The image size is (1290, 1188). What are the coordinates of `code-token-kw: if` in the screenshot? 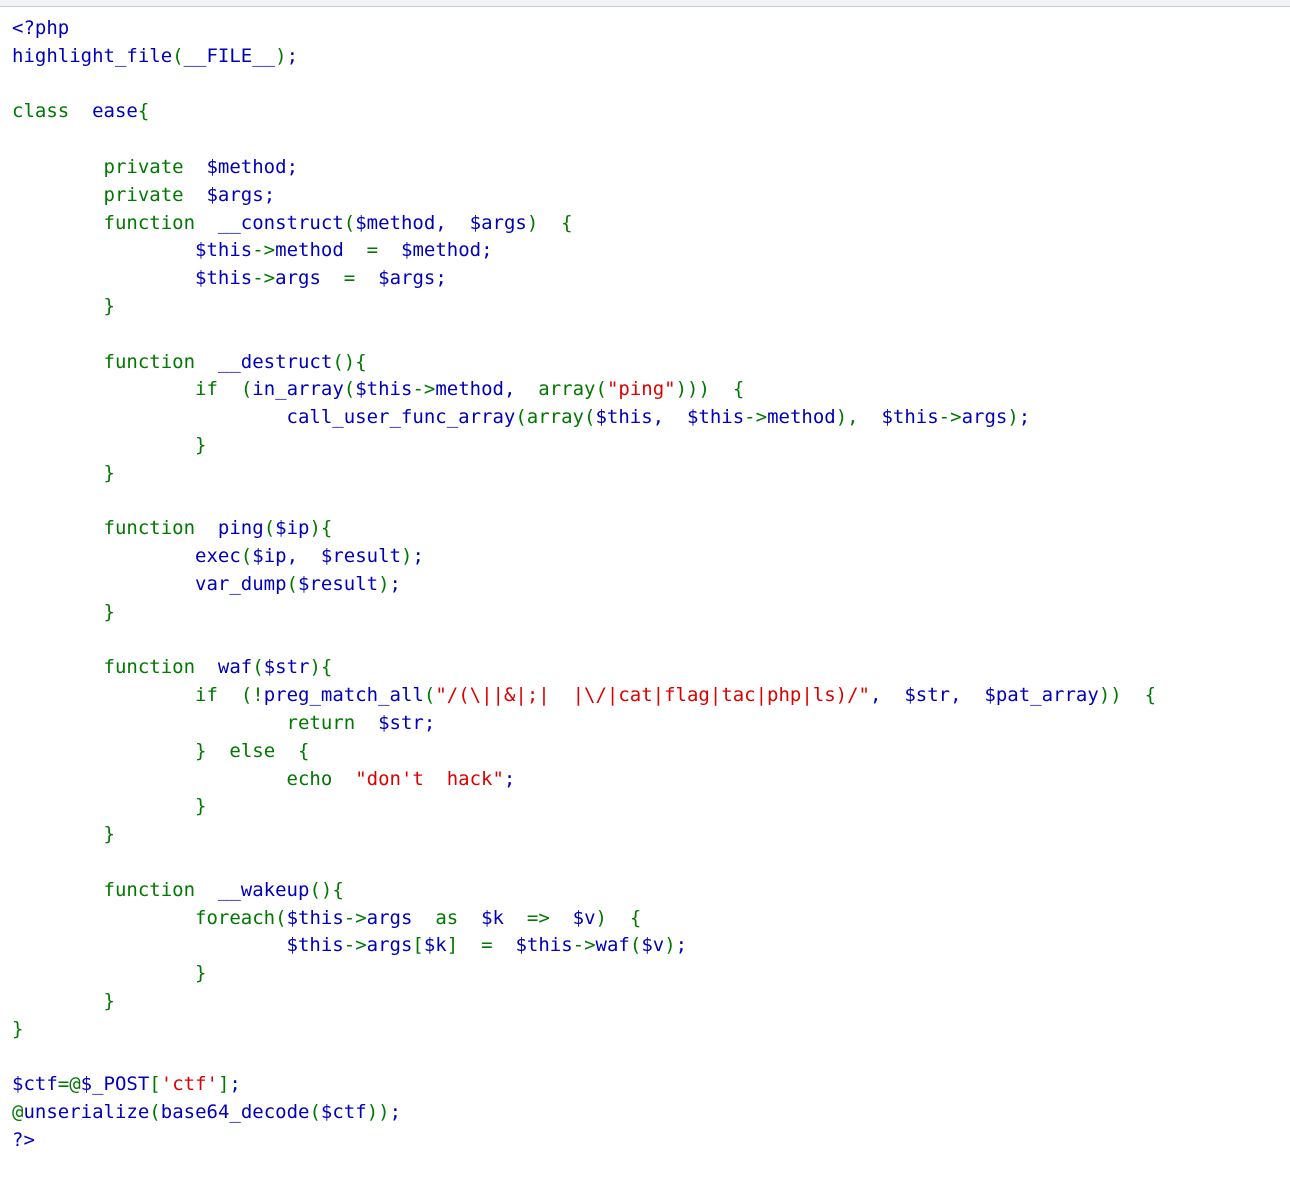 It's located at (206, 389).